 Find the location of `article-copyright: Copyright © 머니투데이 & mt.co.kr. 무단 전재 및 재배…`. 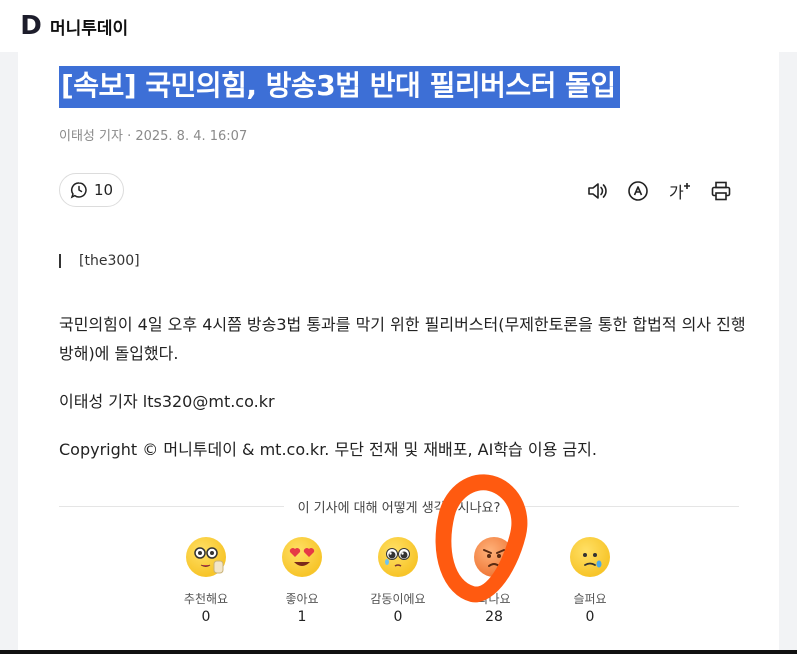

article-copyright: Copyright © 머니투데이 & mt.co.kr. 무단 전재 및 재배… is located at coordinates (328, 449).